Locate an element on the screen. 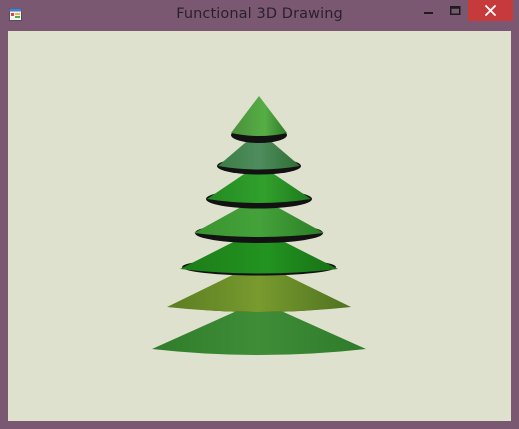 Image resolution: width=519 pixels, height=429 pixels. minimize-button is located at coordinates (429, 10).